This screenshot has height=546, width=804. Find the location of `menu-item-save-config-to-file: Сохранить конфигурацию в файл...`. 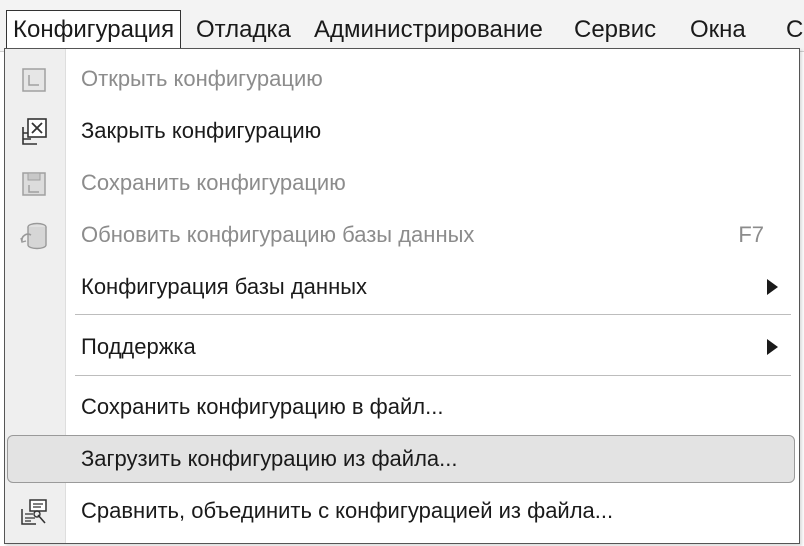

menu-item-save-config-to-file: Сохранить конфигурацию в файл... is located at coordinates (401, 407).